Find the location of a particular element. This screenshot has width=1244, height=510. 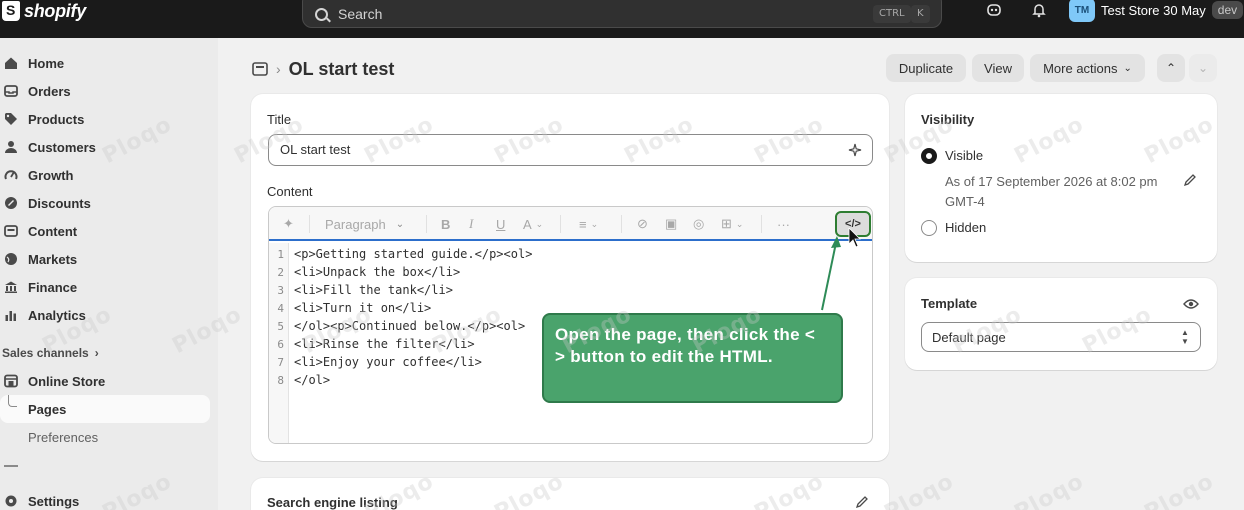

bell-icon is located at coordinates (1039, 10).